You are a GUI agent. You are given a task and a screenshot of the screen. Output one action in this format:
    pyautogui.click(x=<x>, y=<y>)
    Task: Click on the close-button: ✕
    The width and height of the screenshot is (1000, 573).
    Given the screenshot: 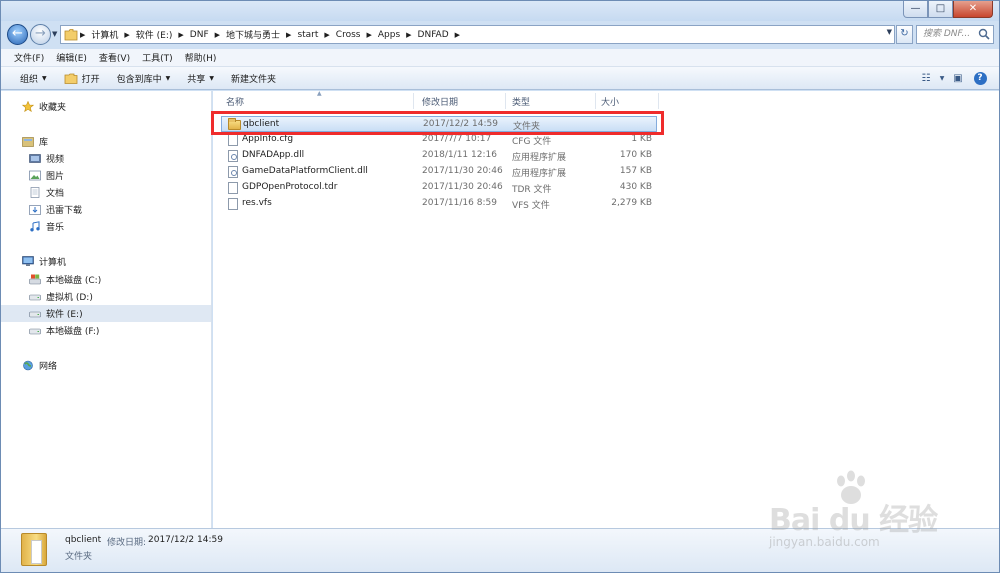 What is the action you would take?
    pyautogui.click(x=973, y=9)
    